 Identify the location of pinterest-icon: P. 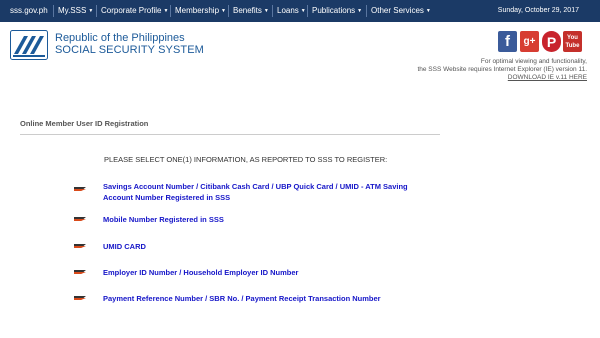
(551, 41).